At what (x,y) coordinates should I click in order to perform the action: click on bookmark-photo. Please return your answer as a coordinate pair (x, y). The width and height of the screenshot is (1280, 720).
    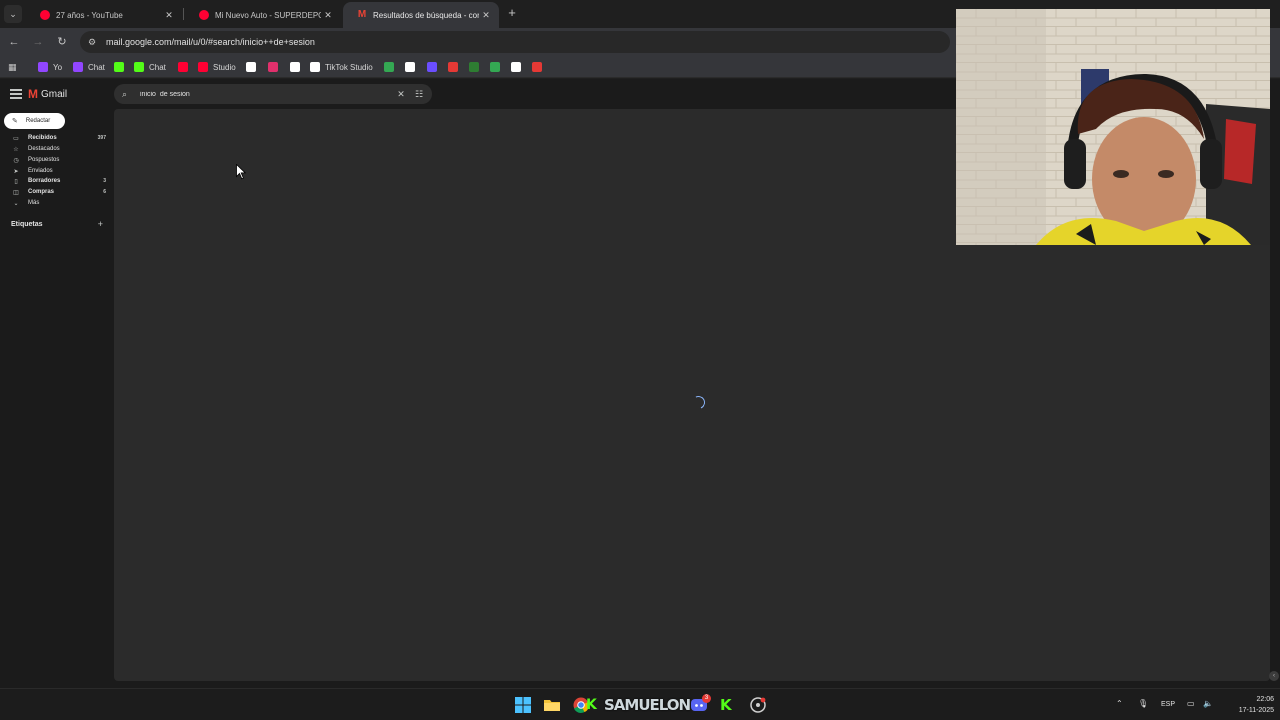
    Looking at the image, I should click on (476, 67).